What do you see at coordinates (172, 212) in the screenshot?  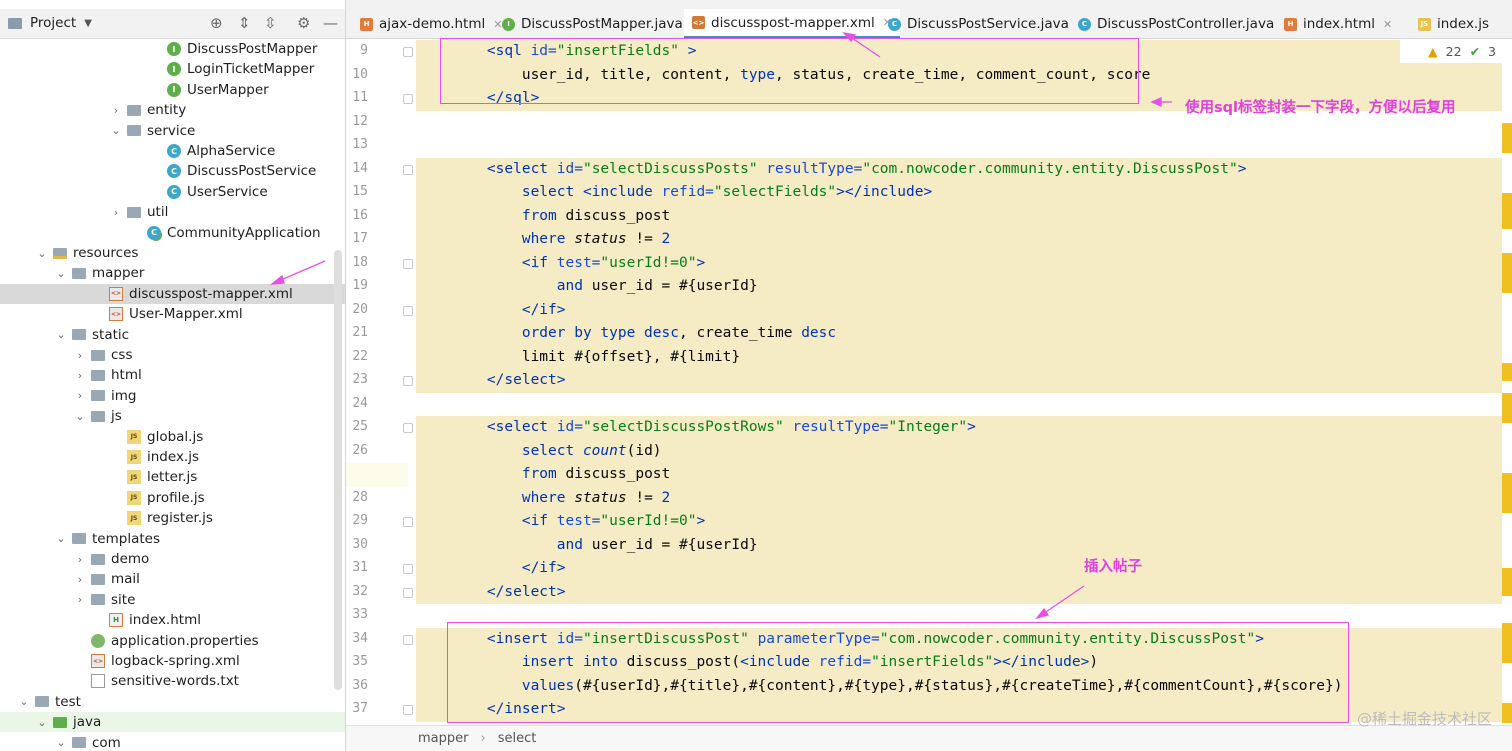 I see `tree-item: › util` at bounding box center [172, 212].